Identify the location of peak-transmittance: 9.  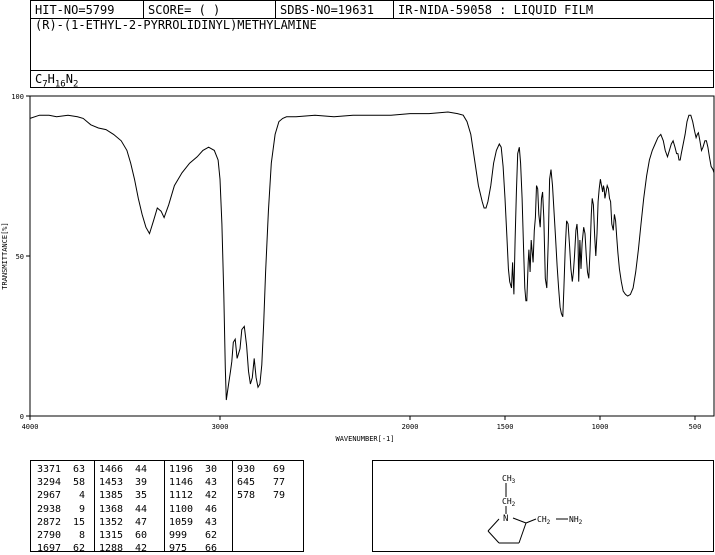
(81, 509).